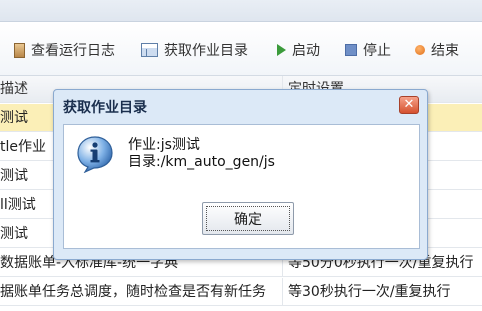 The image size is (482, 311). What do you see at coordinates (149, 50) in the screenshot?
I see `directory-icon` at bounding box center [149, 50].